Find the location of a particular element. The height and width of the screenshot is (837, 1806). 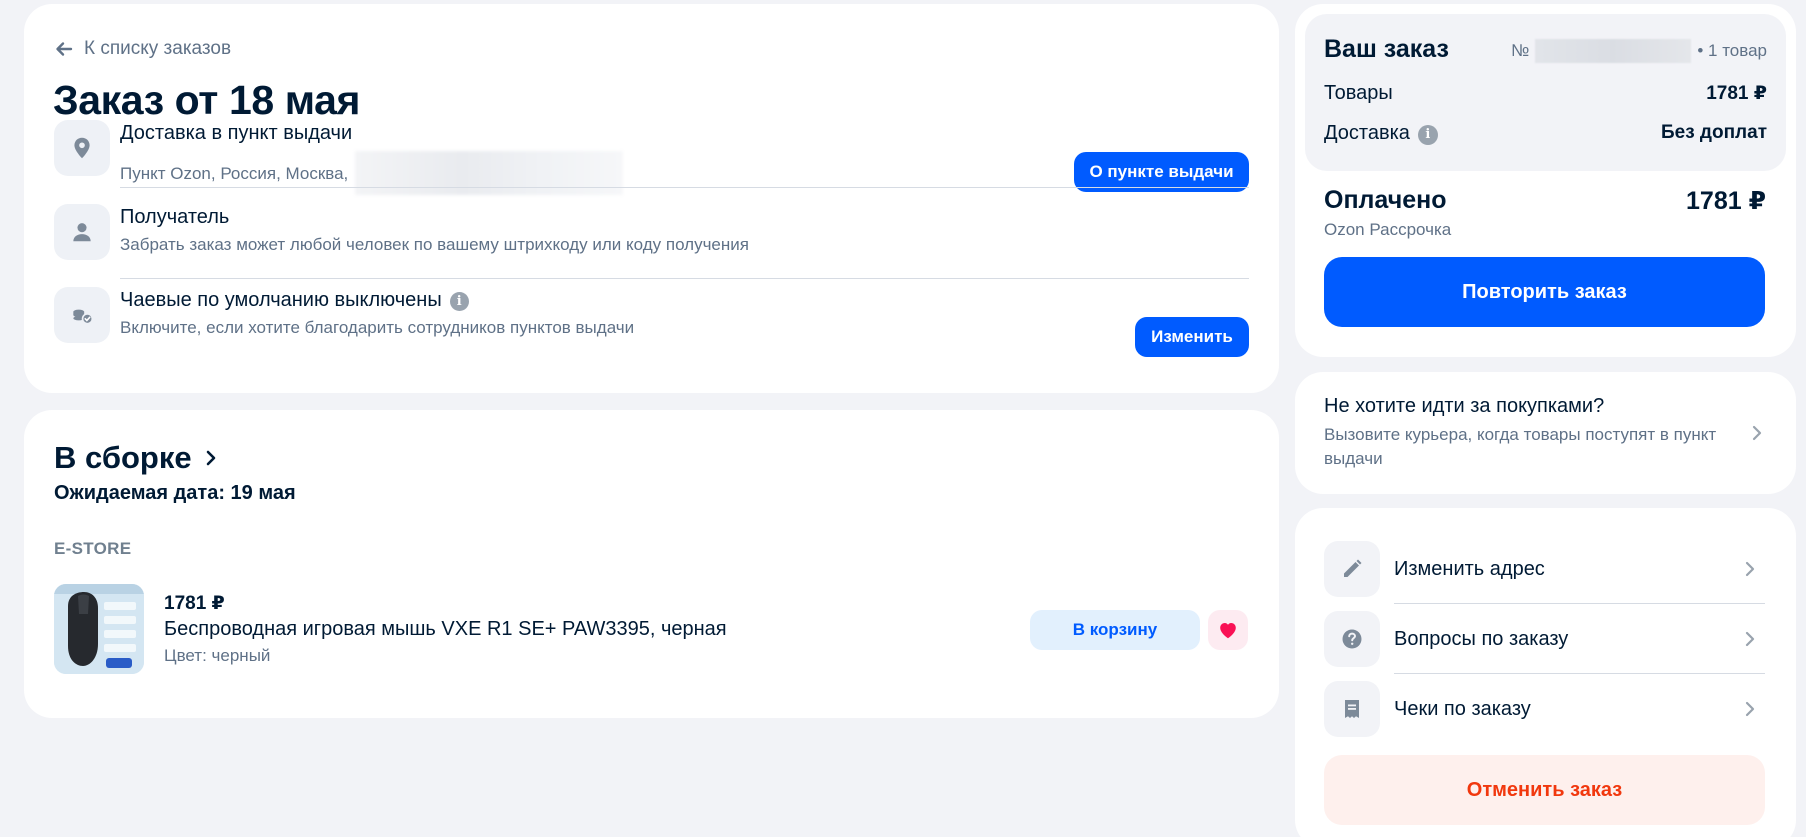

change-tips-button: Изменить is located at coordinates (1192, 337).